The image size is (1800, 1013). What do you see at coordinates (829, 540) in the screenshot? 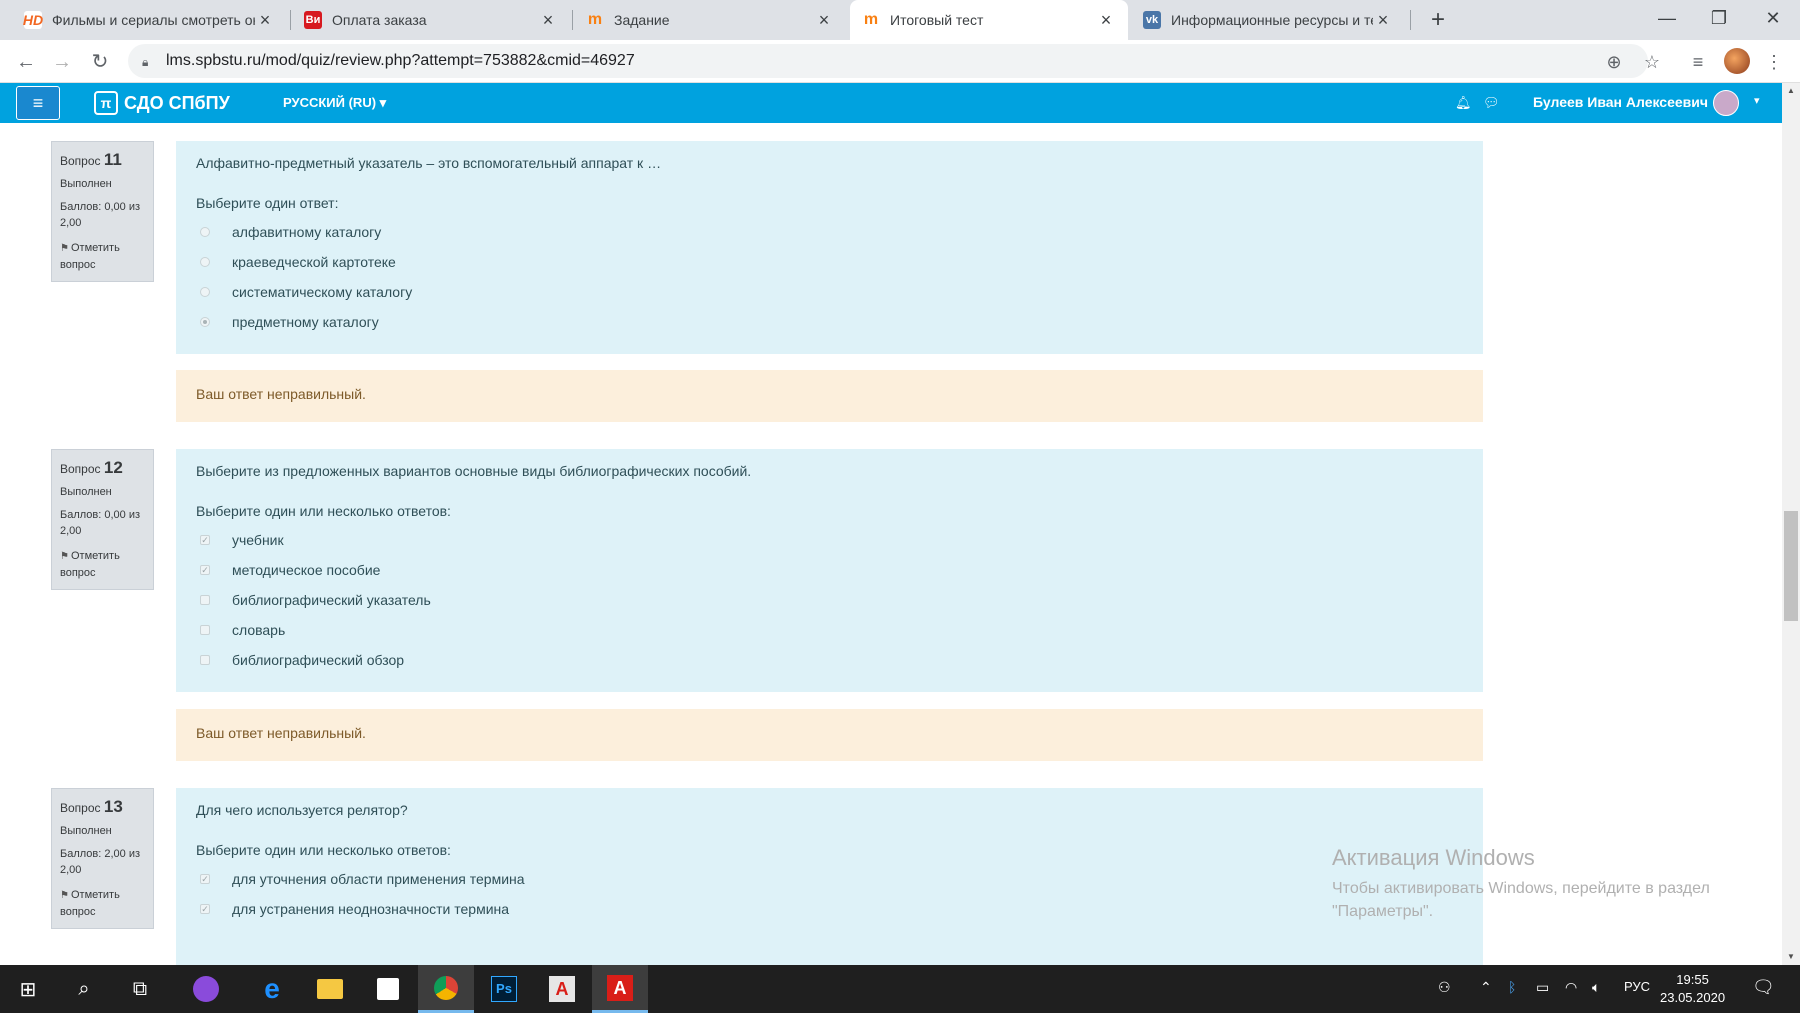
I see `answer-option: ✓ учебник` at bounding box center [829, 540].